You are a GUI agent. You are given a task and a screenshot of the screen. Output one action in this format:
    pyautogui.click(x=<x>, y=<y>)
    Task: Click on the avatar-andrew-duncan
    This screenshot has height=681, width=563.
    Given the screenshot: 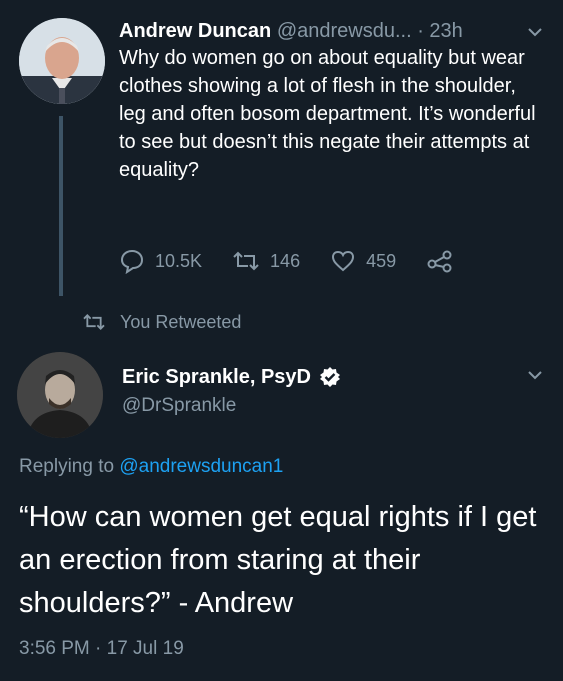 What is the action you would take?
    pyautogui.click(x=62, y=61)
    